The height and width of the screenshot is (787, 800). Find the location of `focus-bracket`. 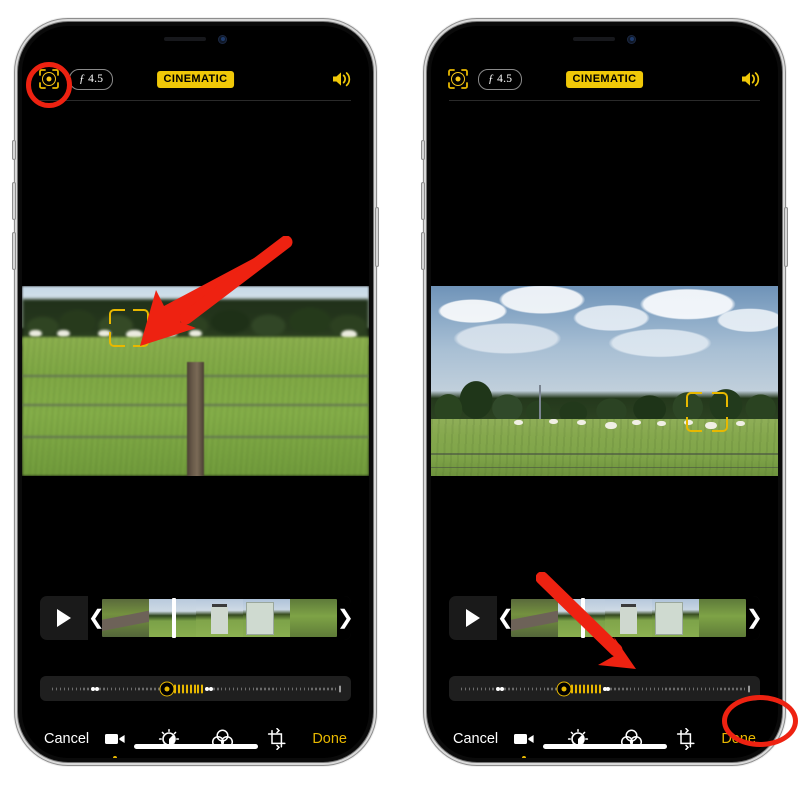

focus-bracket is located at coordinates (707, 412).